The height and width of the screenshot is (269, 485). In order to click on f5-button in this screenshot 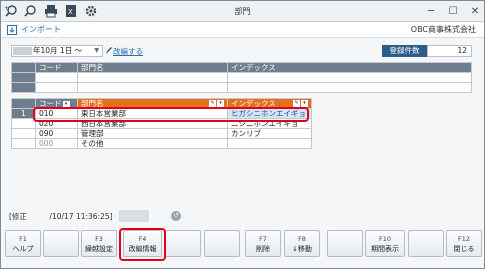, I will do `click(183, 243)`.